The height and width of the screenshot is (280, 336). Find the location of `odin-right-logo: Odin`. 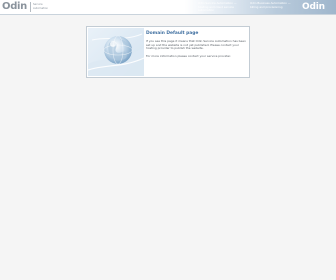

odin-right-logo: Odin is located at coordinates (313, 7).